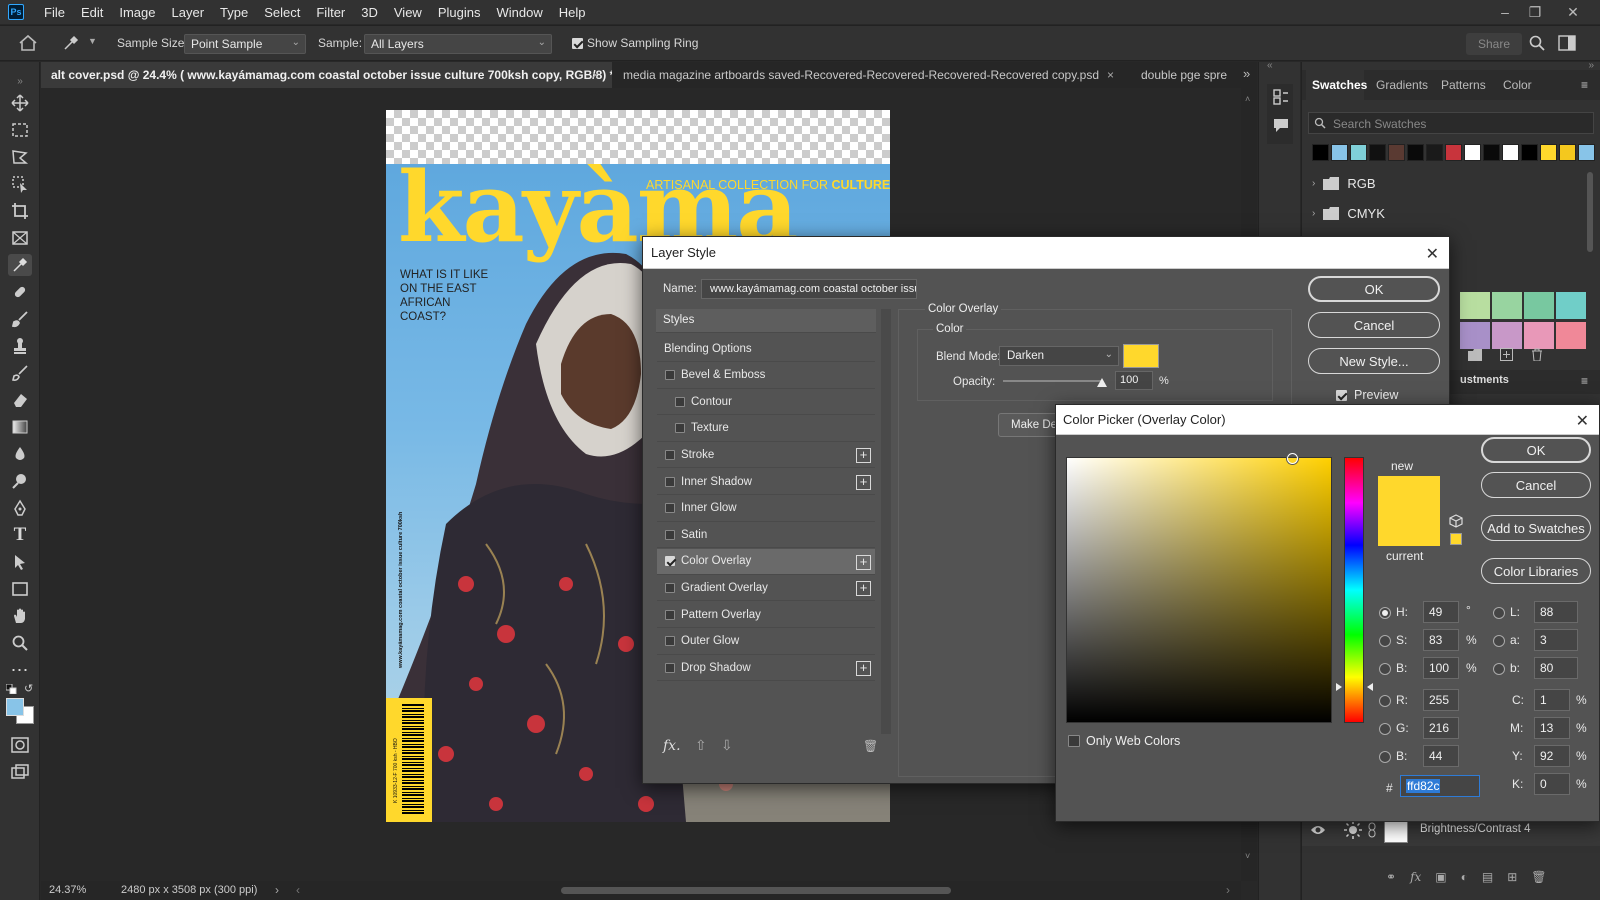 This screenshot has width=1600, height=900. I want to click on move-tool-icon, so click(20, 103).